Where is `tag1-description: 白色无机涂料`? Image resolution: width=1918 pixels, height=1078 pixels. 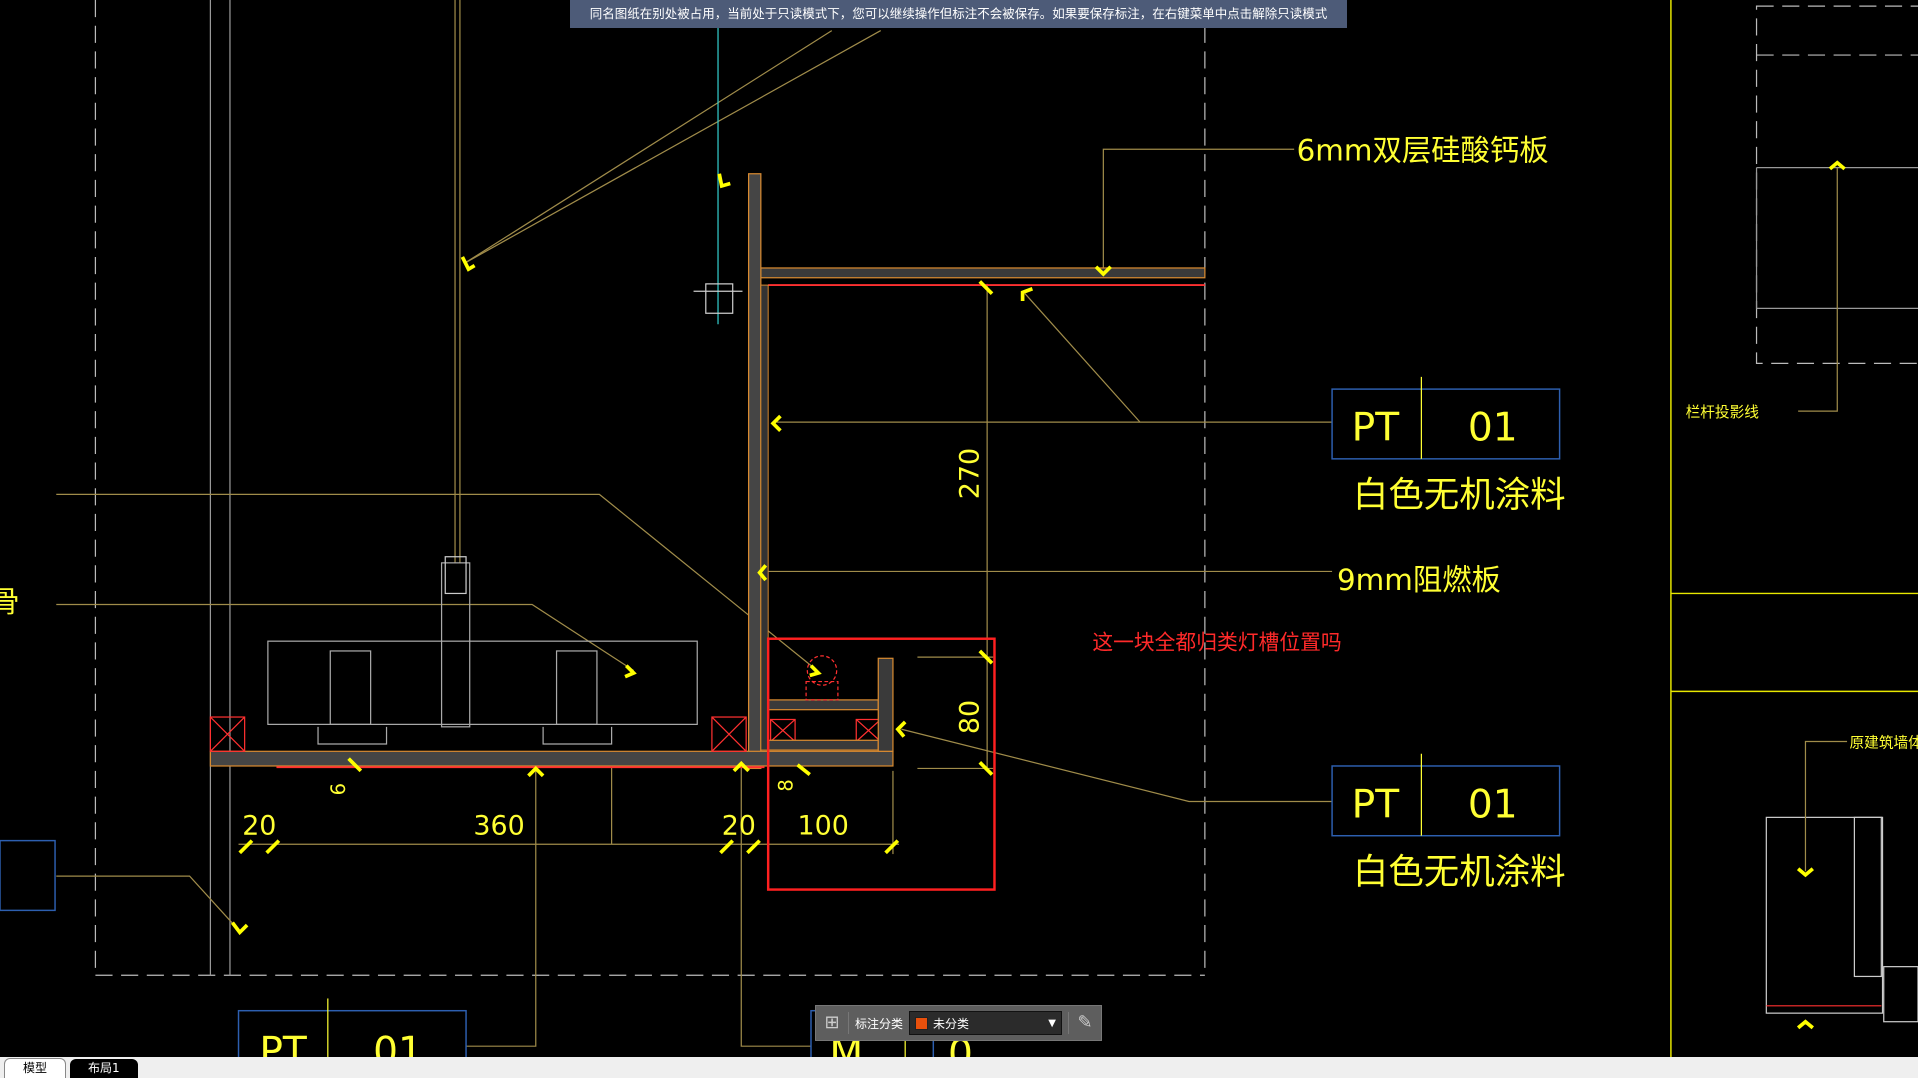 tag1-description: 白色无机涂料 is located at coordinates (1459, 495).